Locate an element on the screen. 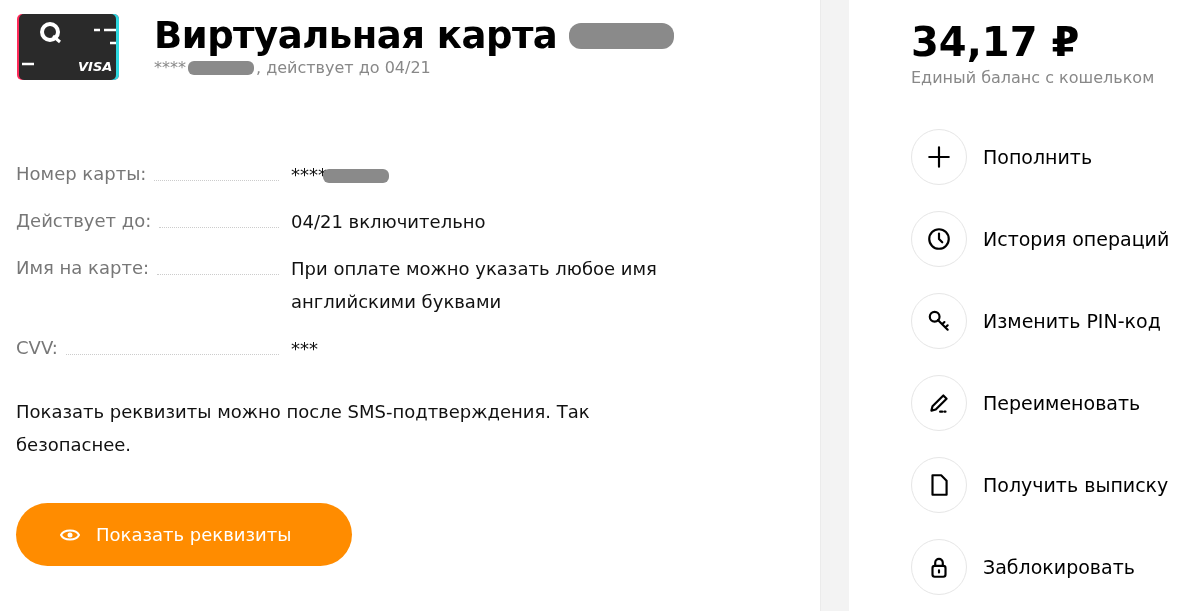 This screenshot has width=1200, height=611. action-link: Заблокировать is located at coordinates (1059, 567).